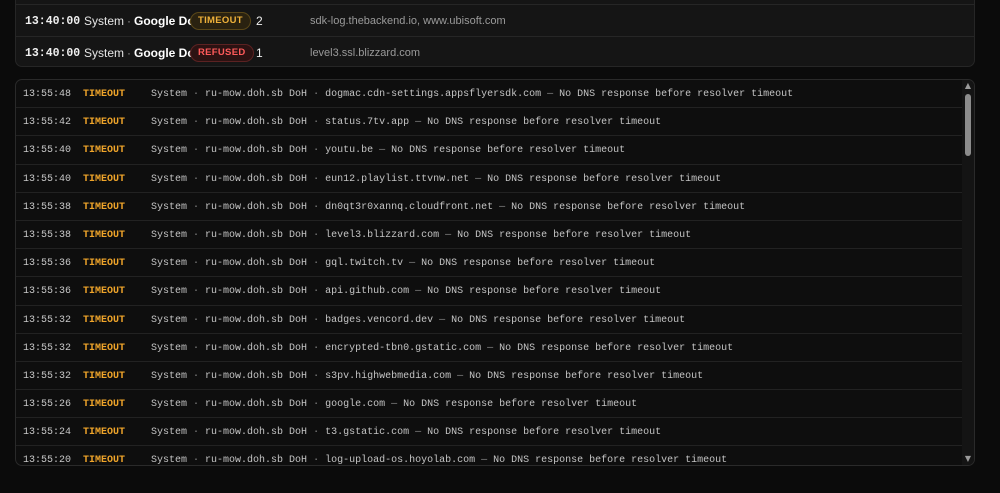  I want to click on scrollbar: ▲ ▼, so click(968, 272).